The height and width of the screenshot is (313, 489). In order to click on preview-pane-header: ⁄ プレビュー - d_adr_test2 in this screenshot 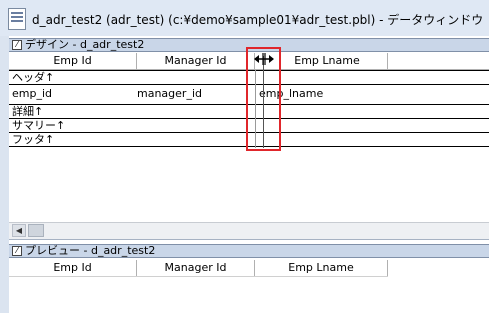, I will do `click(249, 251)`.